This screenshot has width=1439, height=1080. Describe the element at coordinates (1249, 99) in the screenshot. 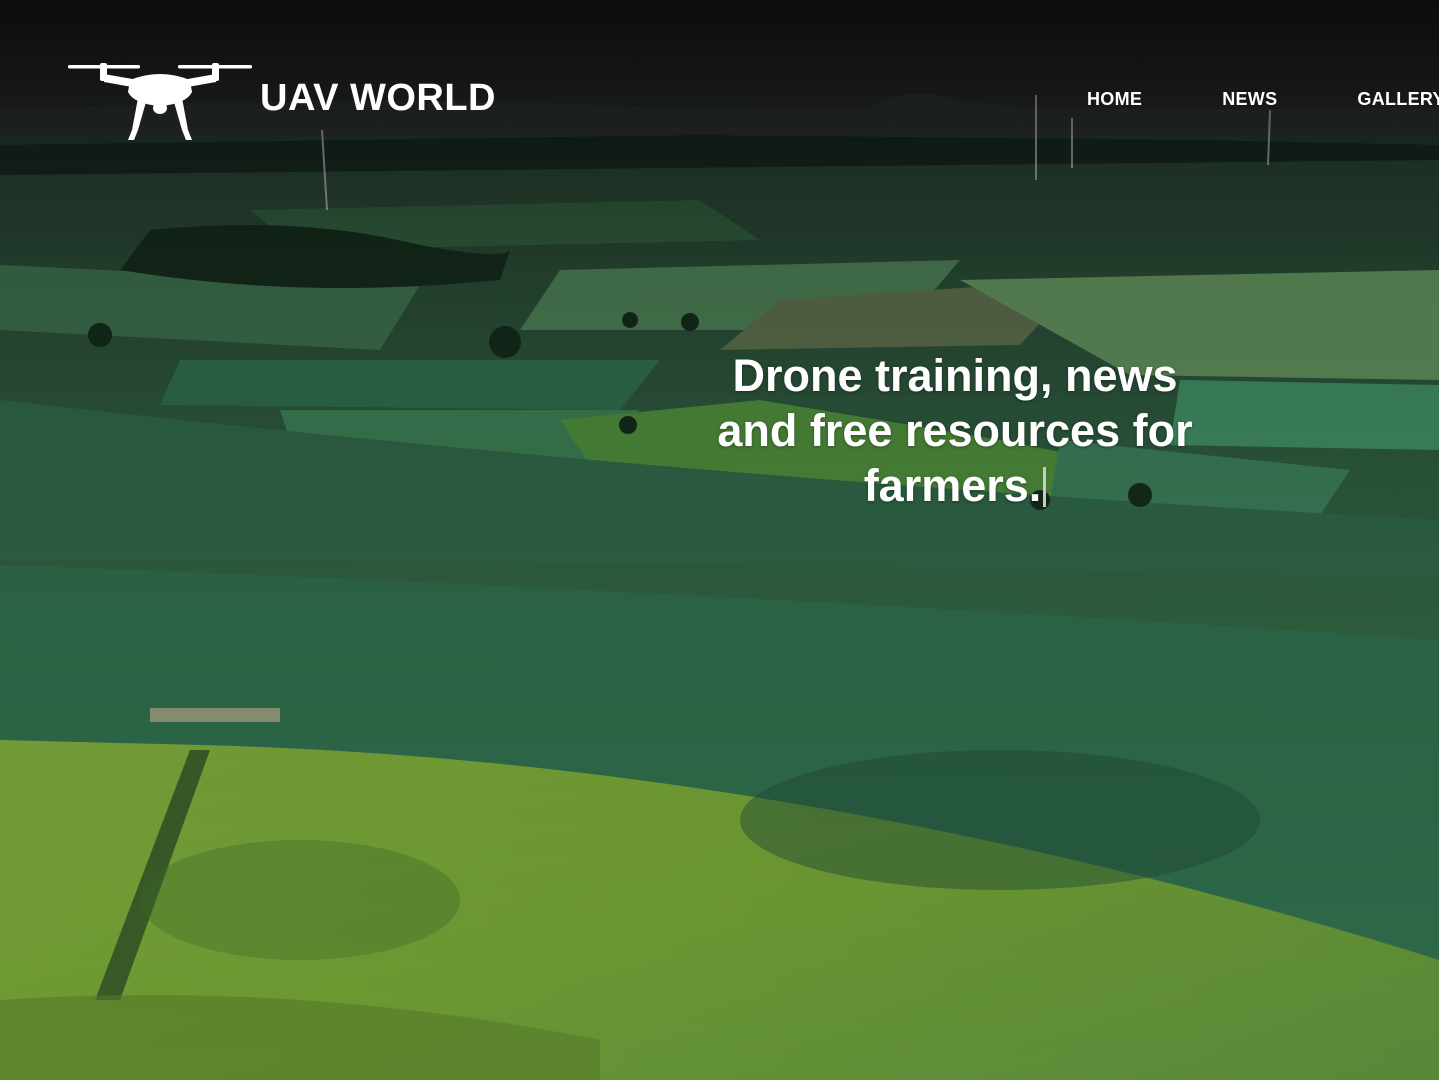

I see `nav-item-news: NEWS` at that location.